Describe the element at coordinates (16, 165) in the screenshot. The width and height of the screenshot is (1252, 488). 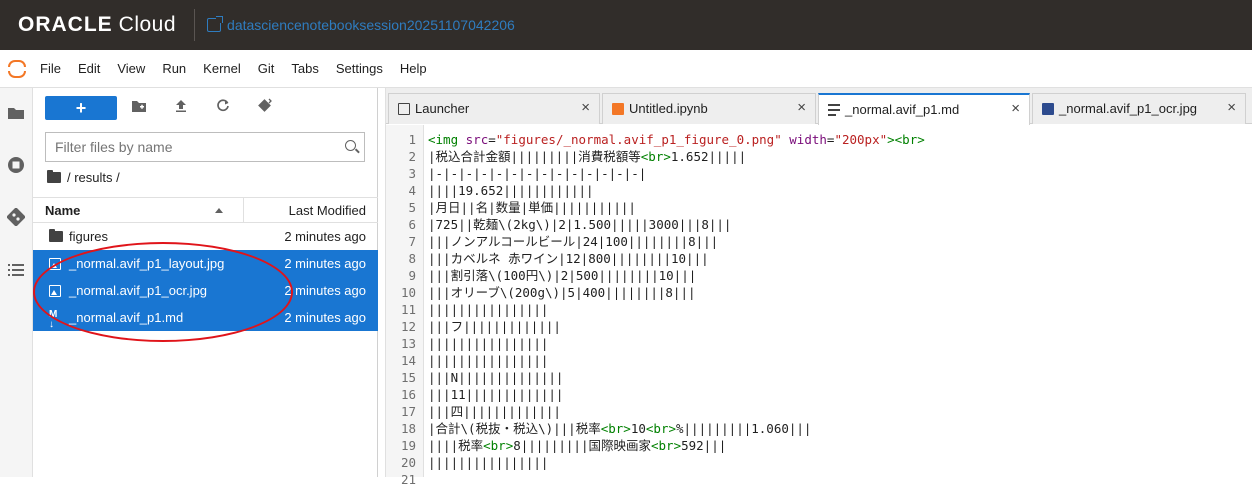
I see `running-sessions-icon` at that location.